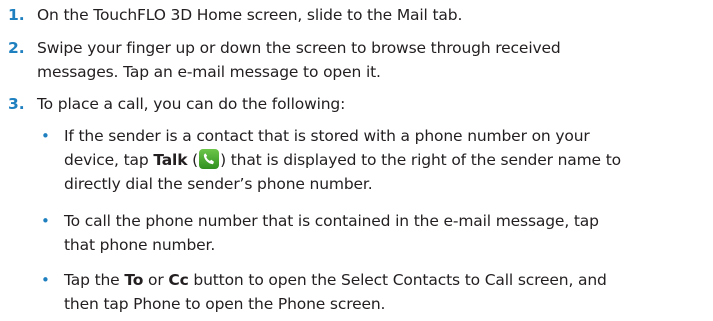 The image size is (713, 321). I want to click on talk-label: Talk, so click(170, 160).